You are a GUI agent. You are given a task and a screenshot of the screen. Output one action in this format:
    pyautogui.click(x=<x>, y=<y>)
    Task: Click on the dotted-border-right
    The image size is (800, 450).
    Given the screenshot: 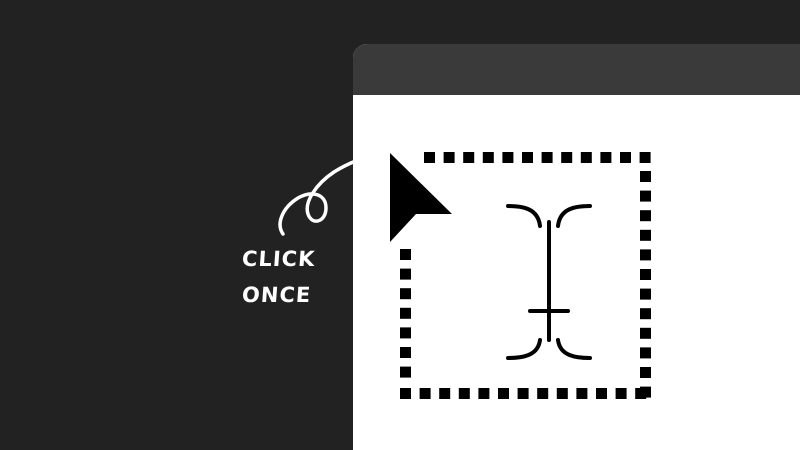 What is the action you would take?
    pyautogui.click(x=645, y=284)
    